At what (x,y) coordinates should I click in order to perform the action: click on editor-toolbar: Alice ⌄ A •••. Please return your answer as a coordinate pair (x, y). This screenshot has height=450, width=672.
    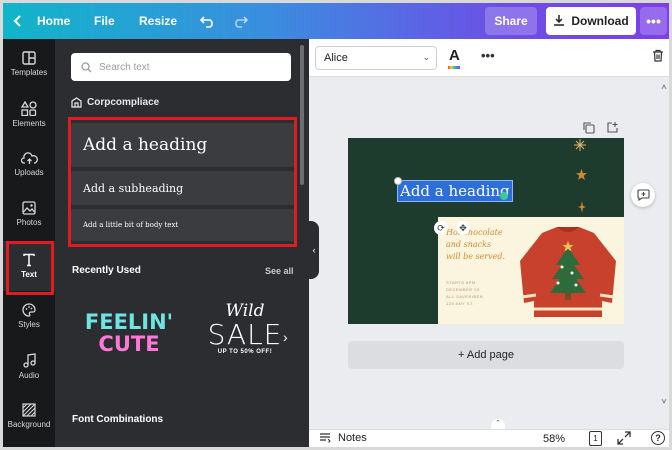
    Looking at the image, I should click on (489, 58).